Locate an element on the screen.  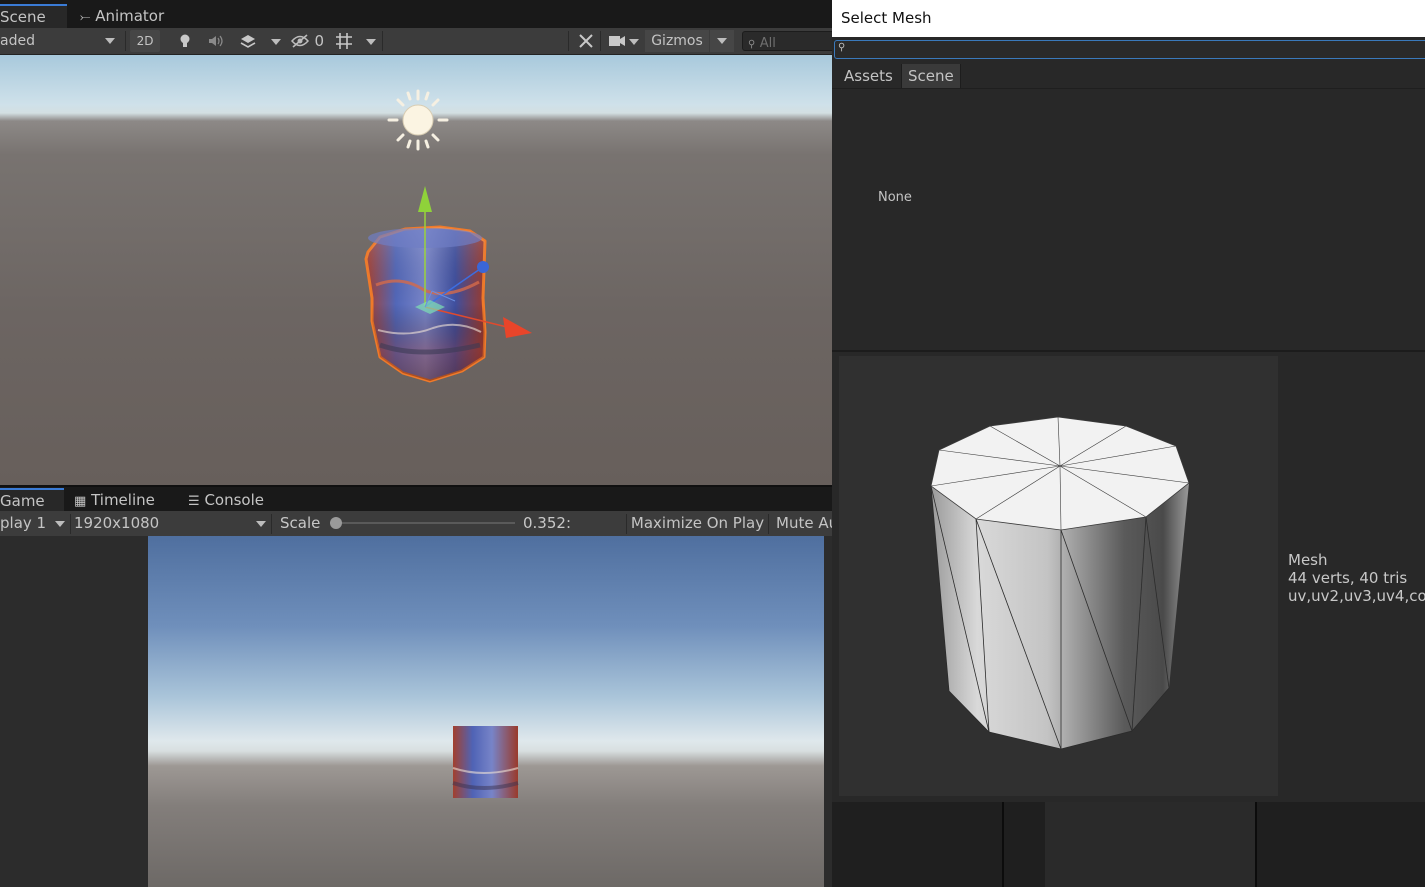
dialog-tabs: Assets Scene is located at coordinates (1128, 76).